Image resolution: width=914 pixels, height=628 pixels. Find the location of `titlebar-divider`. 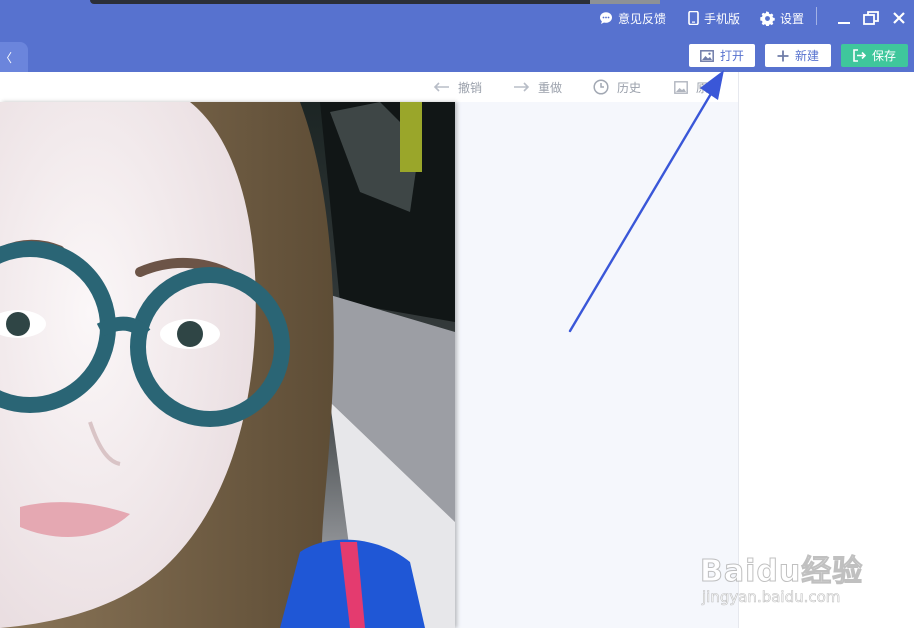

titlebar-divider is located at coordinates (816, 16).